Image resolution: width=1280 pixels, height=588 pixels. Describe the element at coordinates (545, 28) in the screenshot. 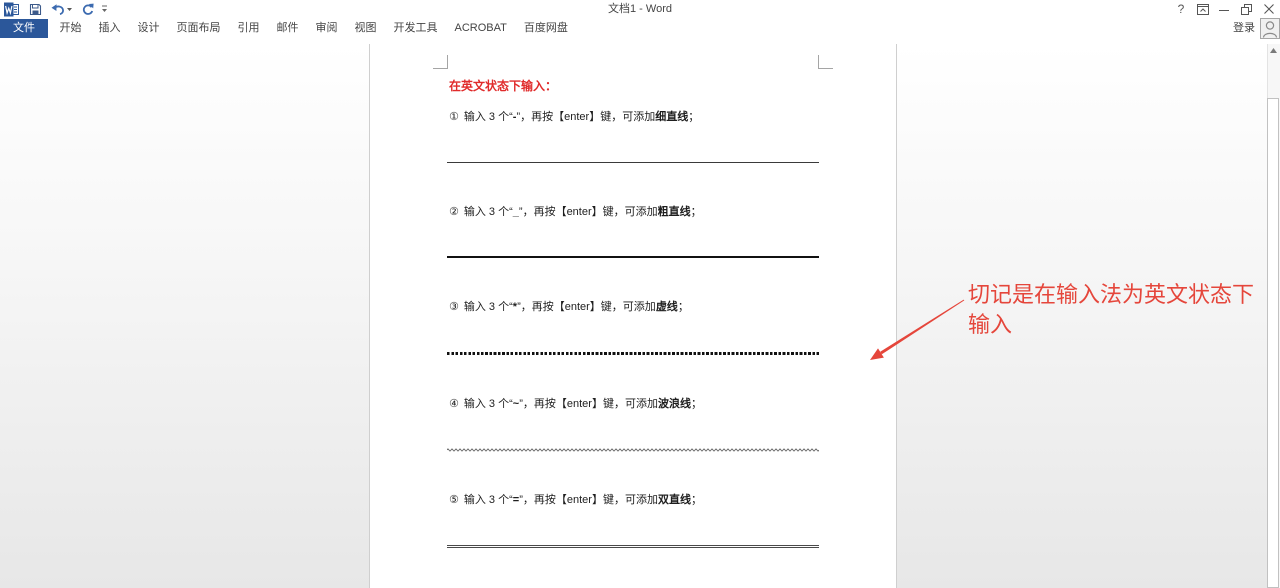

I see `tab-baidu-netdisk: 百度网盘` at that location.